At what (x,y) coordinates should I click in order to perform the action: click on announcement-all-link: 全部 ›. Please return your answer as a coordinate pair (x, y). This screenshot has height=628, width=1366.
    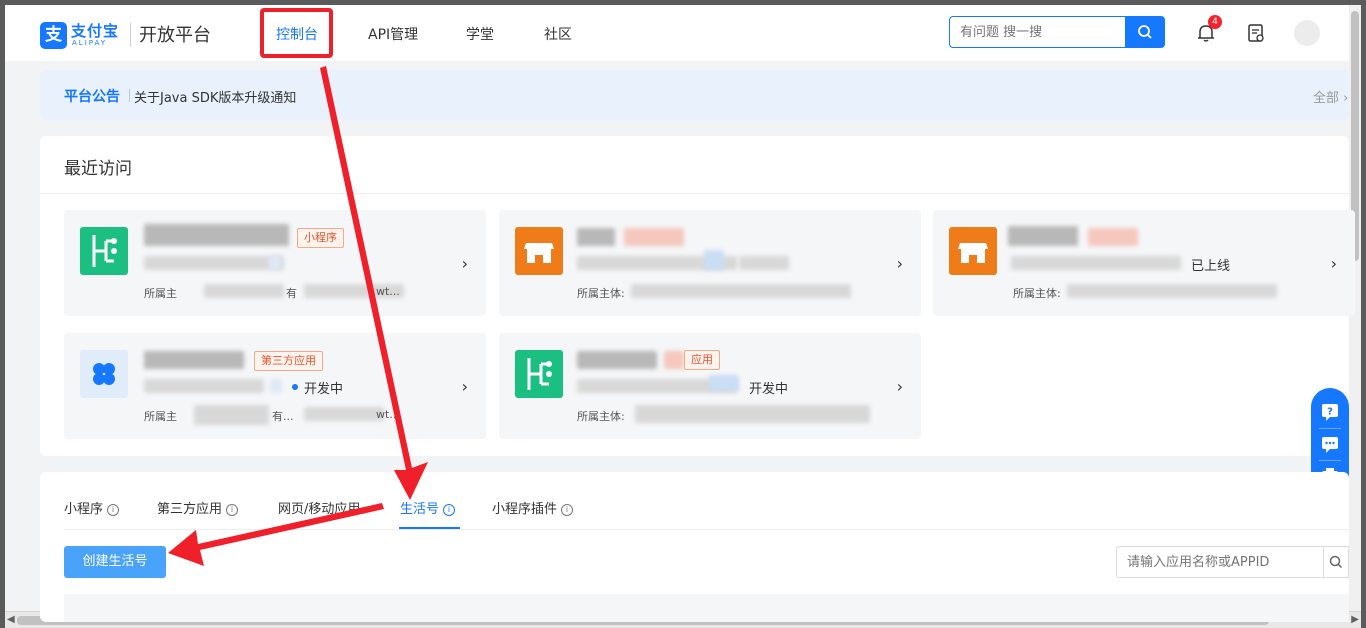
    Looking at the image, I should click on (1330, 96).